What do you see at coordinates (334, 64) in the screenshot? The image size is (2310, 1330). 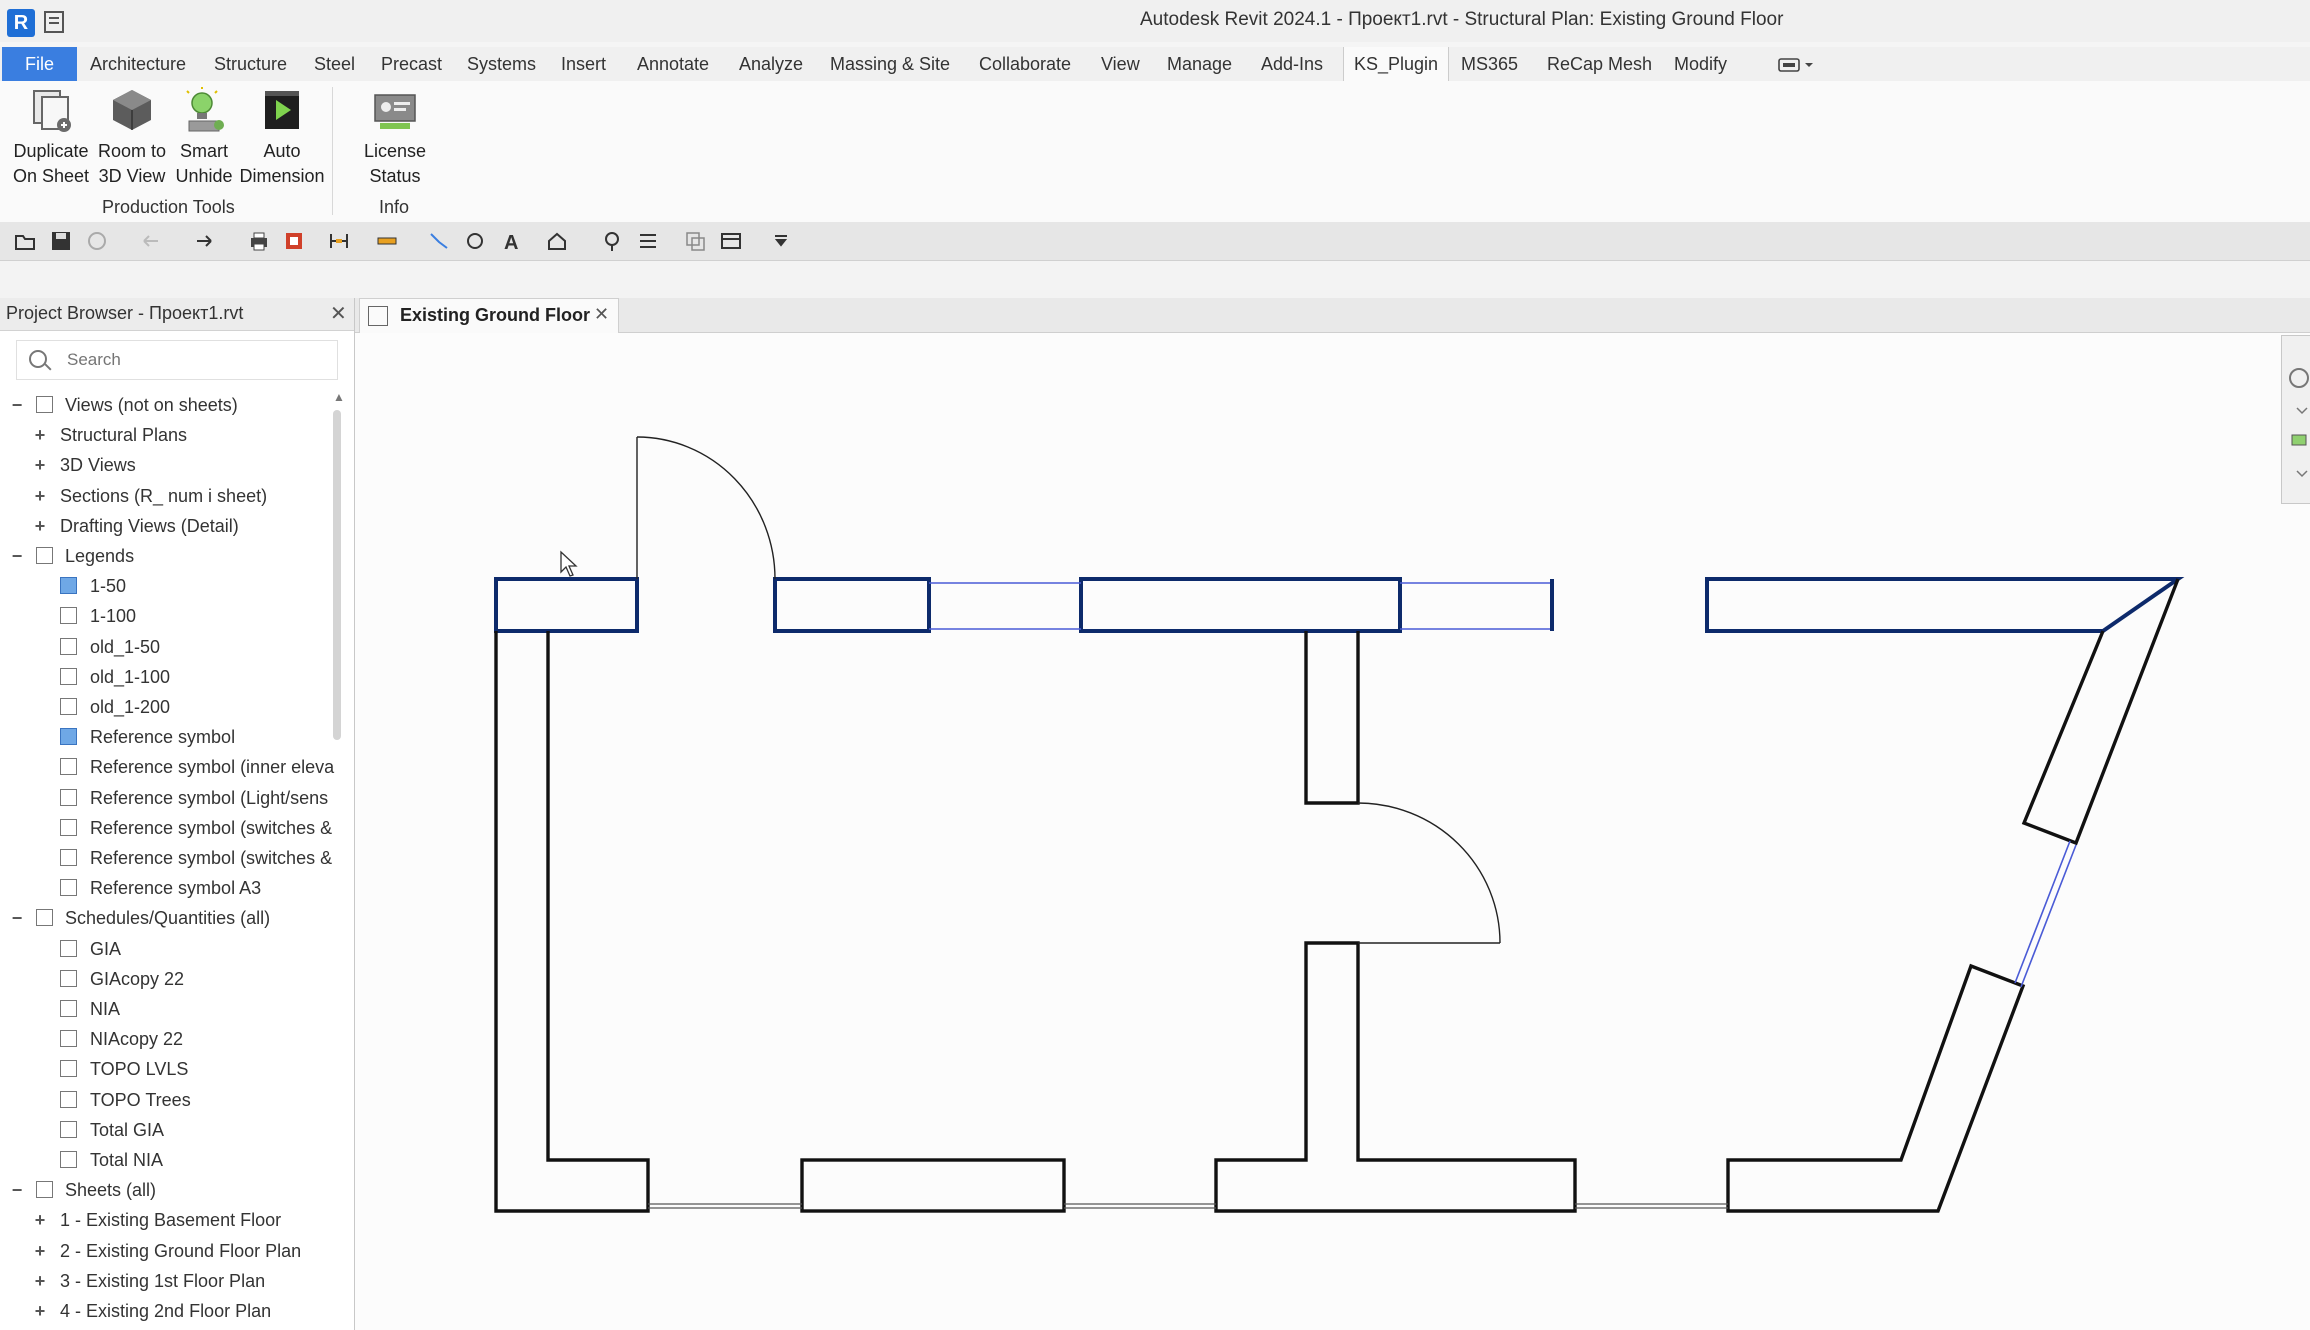 I see `tab-steel: Steel` at bounding box center [334, 64].